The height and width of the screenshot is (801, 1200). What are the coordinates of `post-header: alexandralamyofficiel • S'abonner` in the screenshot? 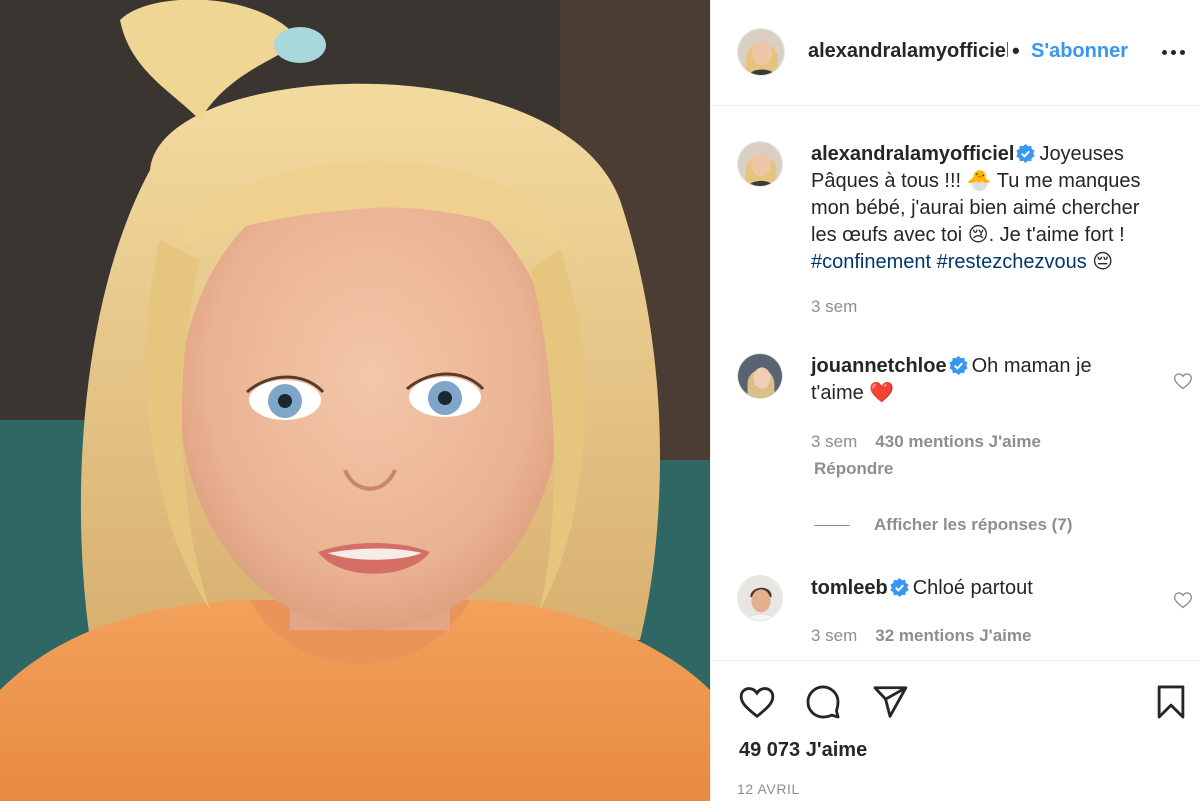 It's located at (955, 53).